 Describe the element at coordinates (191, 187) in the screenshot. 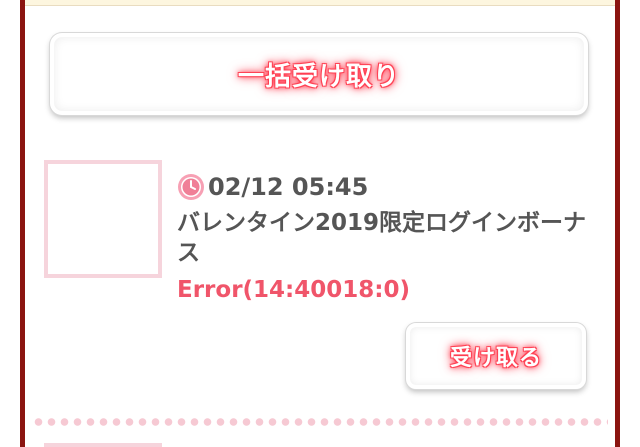

I see `clock-icon` at that location.